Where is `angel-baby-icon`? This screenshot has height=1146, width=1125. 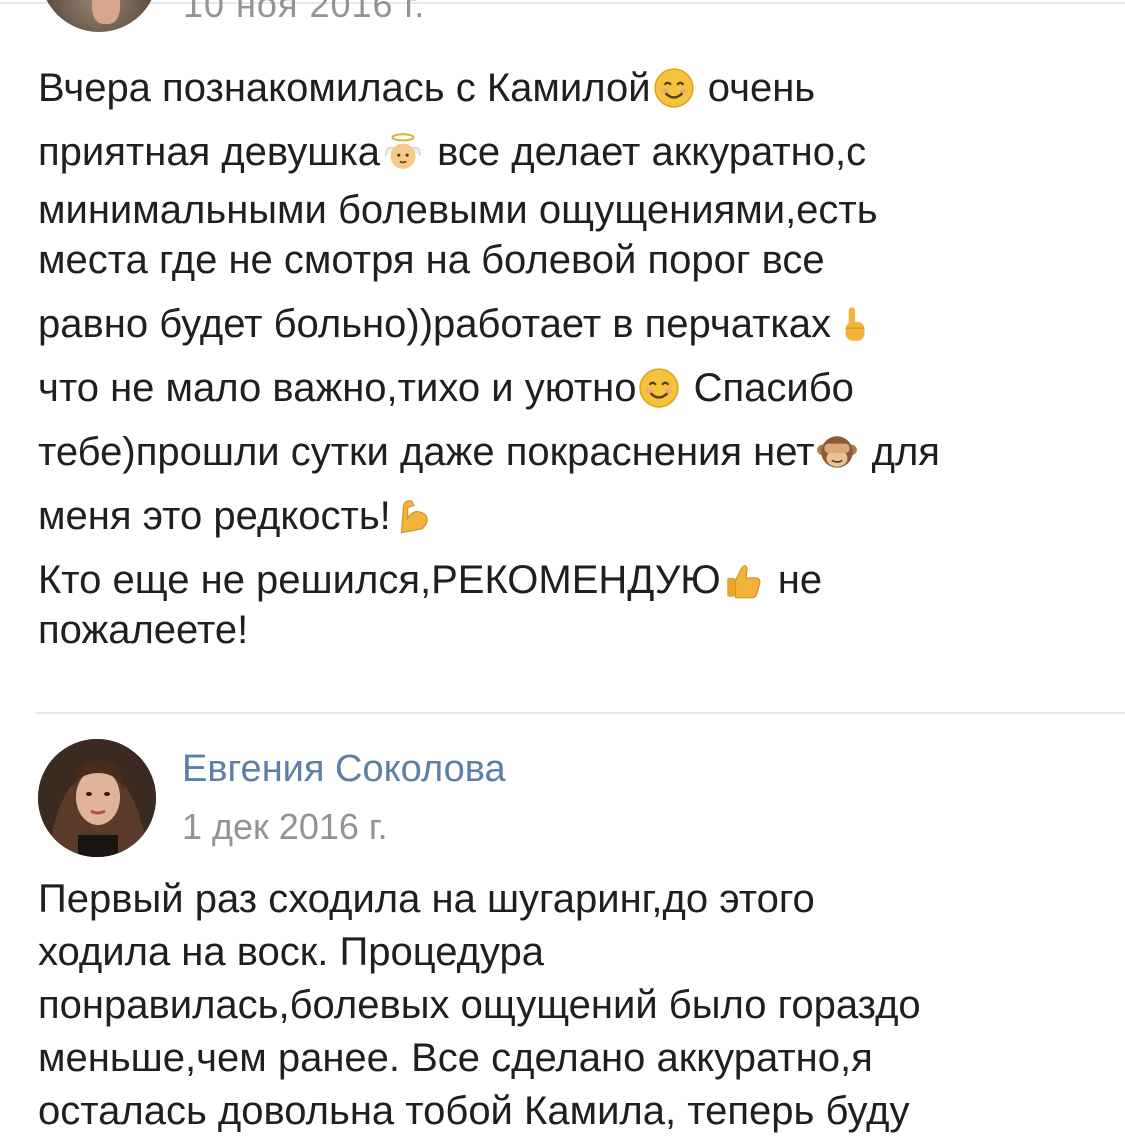
angel-baby-icon is located at coordinates (403, 151).